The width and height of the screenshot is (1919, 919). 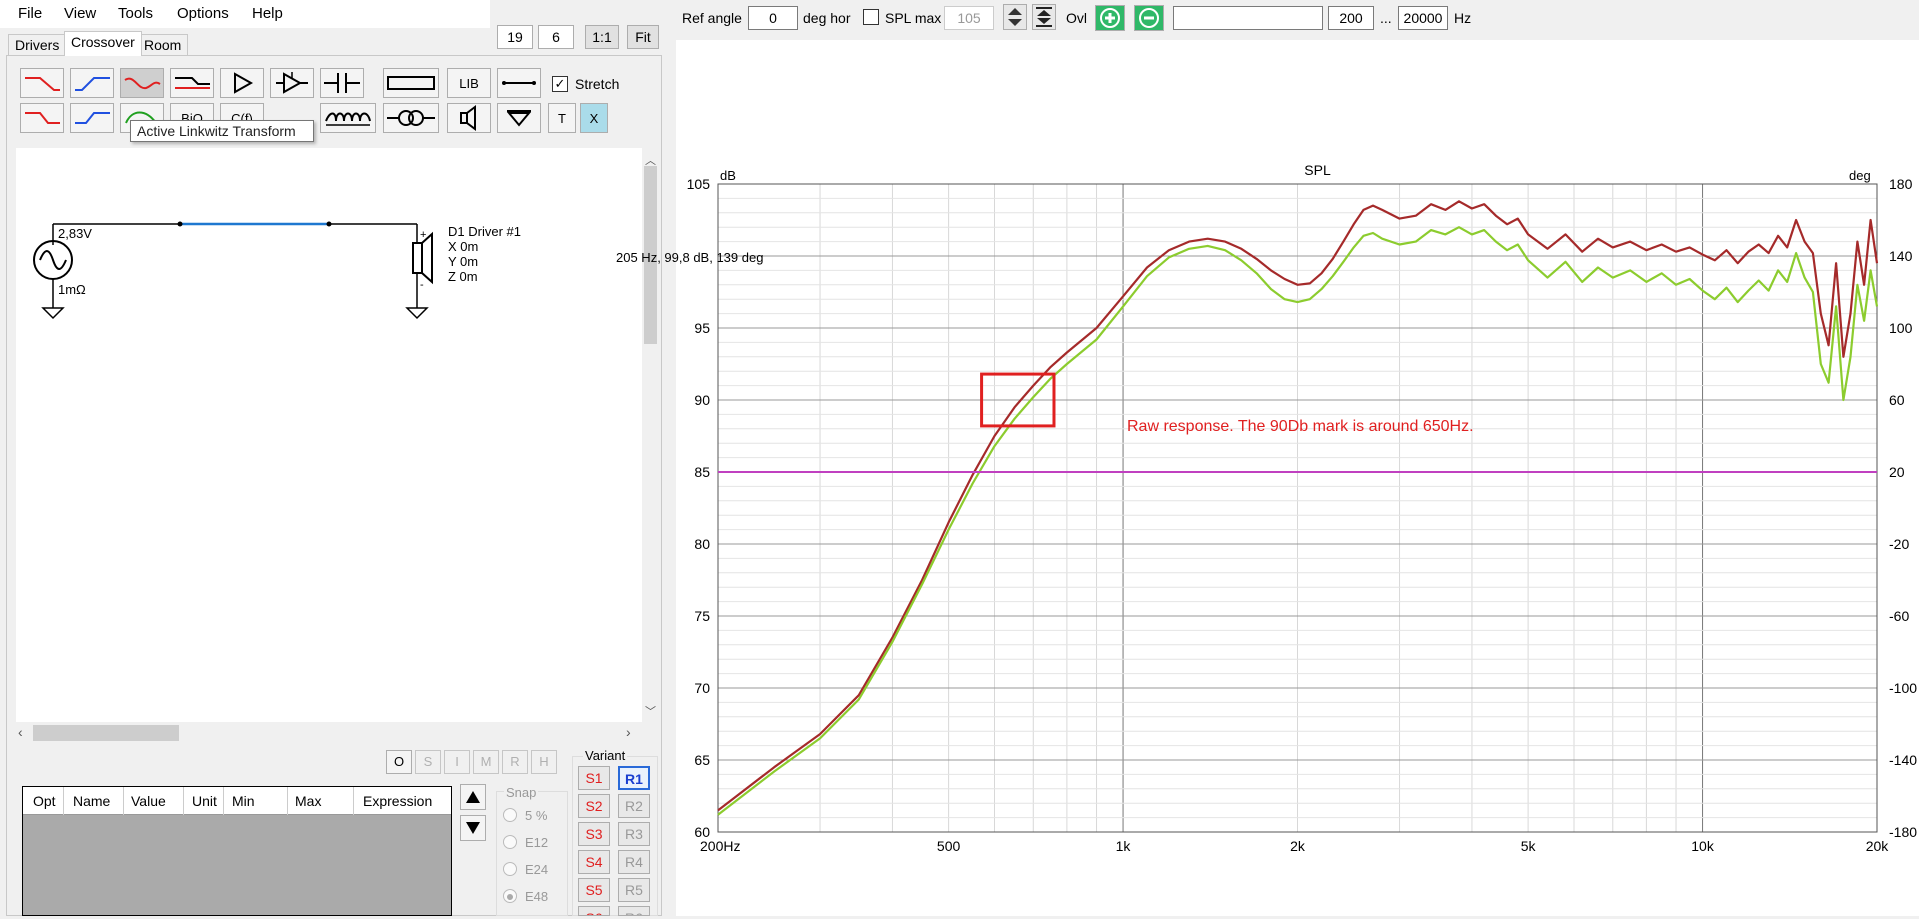 I want to click on stretch-checkbox: ✓, so click(x=560, y=84).